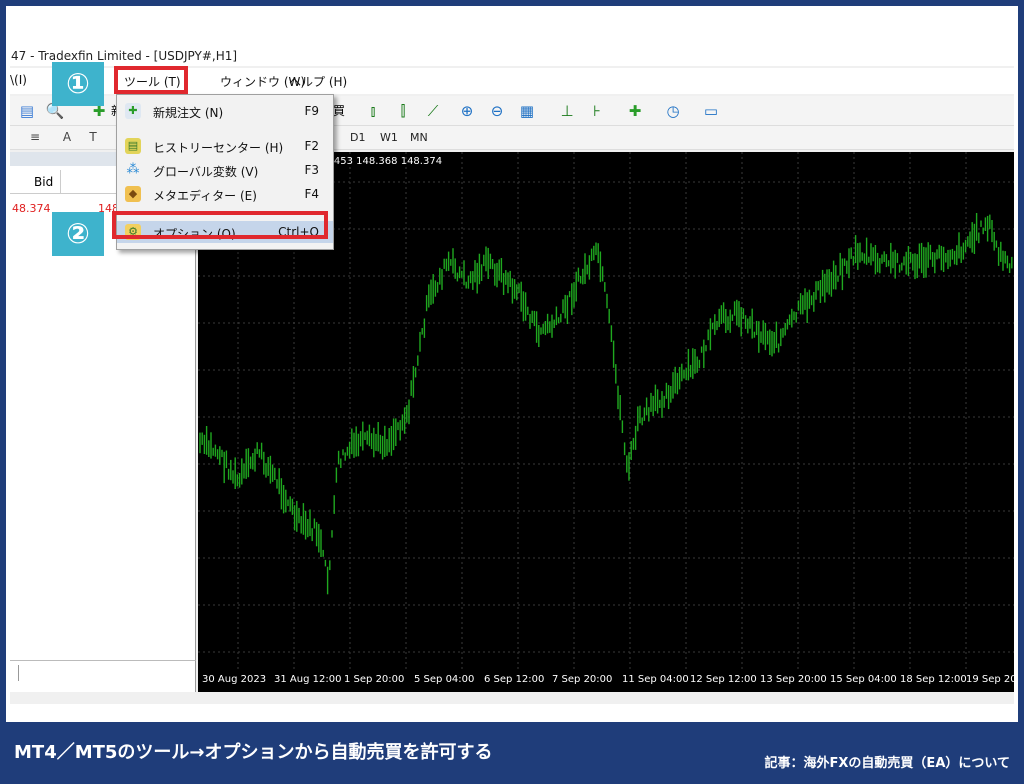  What do you see at coordinates (225, 111) in the screenshot?
I see `menu-item-new-order: ✚ 新規注文 (N) F9` at bounding box center [225, 111].